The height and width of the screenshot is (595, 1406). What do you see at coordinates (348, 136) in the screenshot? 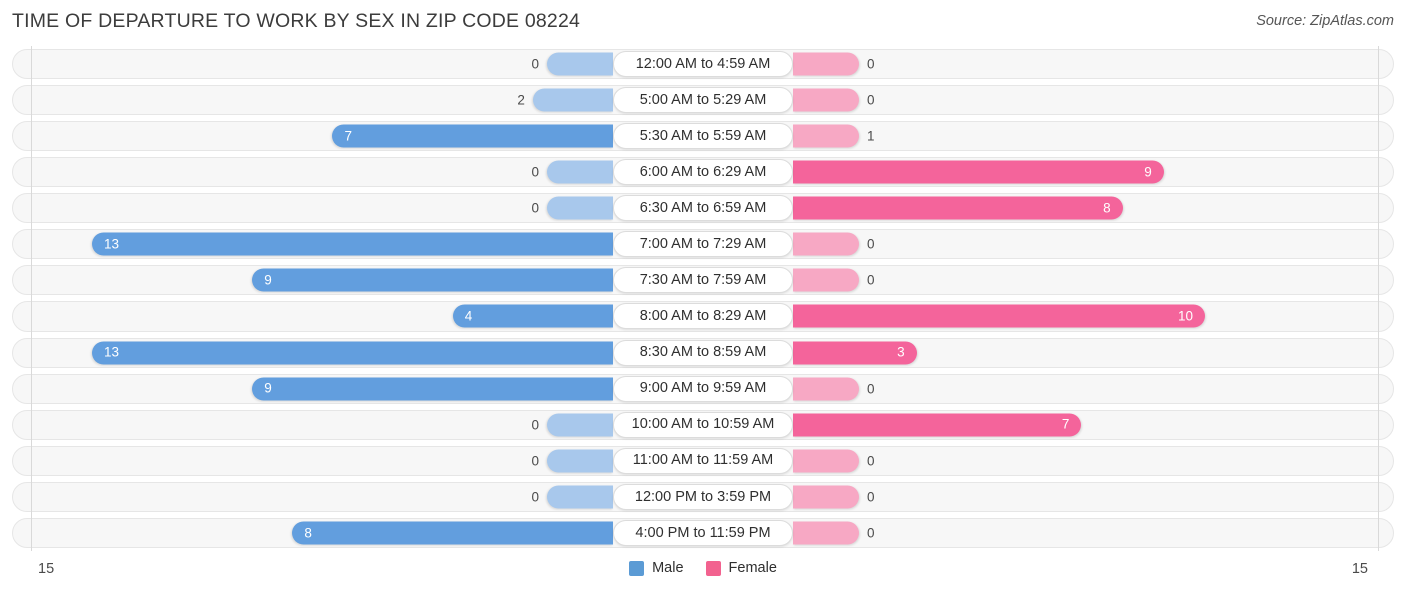
I see `bar-value-male: 7` at bounding box center [348, 136].